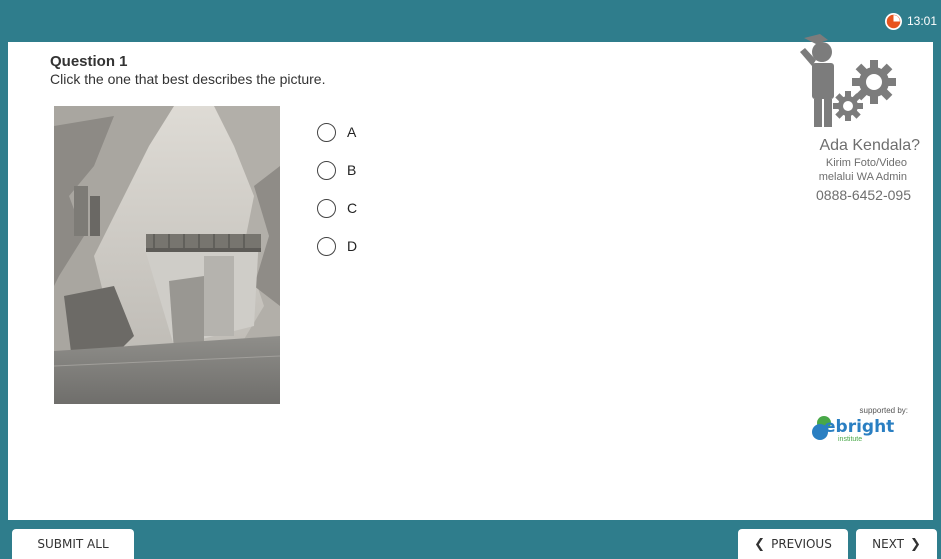 The image size is (941, 559). Describe the element at coordinates (850, 439) in the screenshot. I see `brand-sub: institute` at that location.